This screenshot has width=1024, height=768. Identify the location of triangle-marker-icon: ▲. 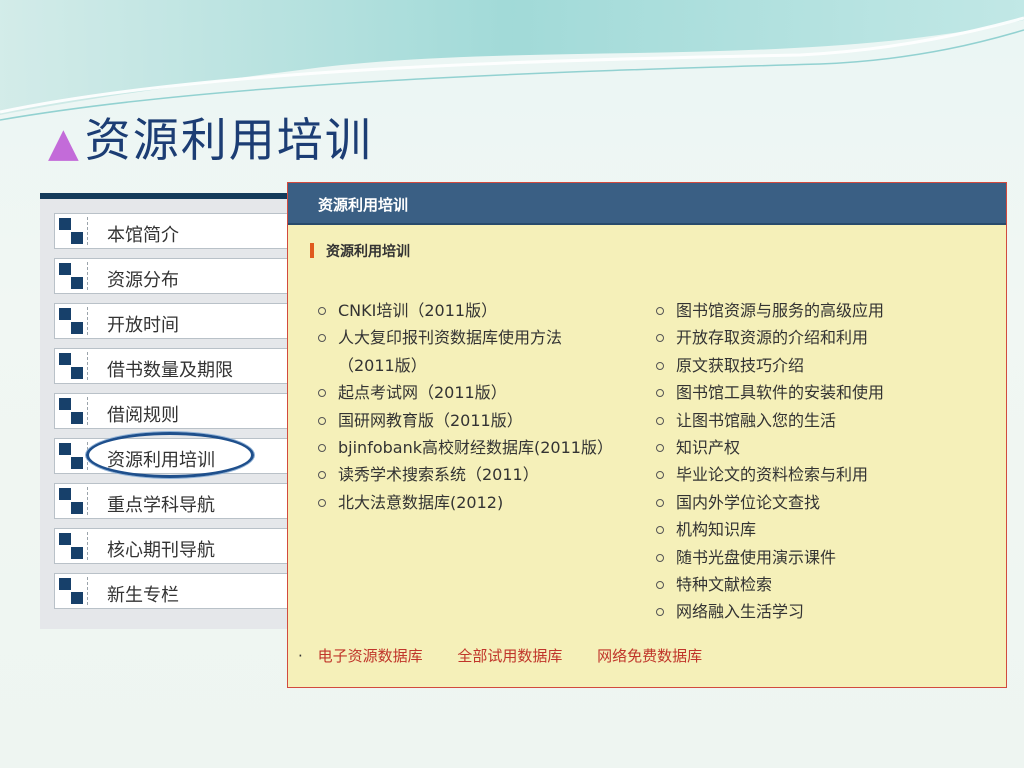
(64, 143).